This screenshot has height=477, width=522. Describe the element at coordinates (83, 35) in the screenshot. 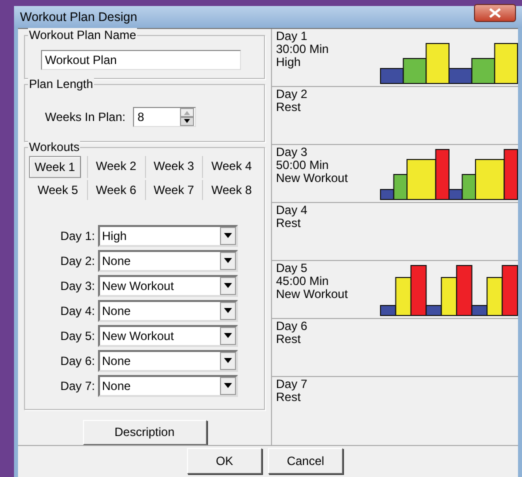

I see `group-label: Workout Plan Name` at that location.